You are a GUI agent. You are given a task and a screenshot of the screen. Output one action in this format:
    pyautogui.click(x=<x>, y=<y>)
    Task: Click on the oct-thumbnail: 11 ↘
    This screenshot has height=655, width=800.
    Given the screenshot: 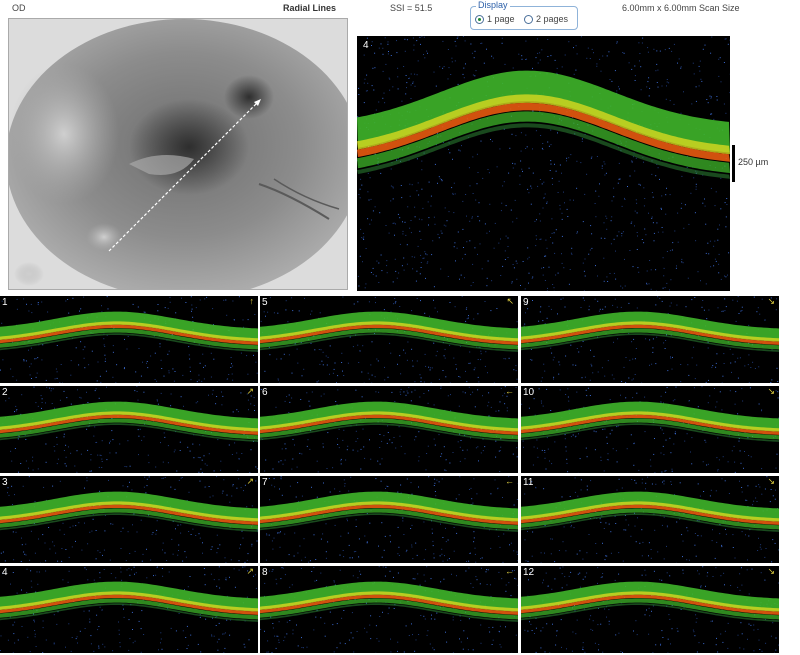 What is the action you would take?
    pyautogui.click(x=650, y=519)
    